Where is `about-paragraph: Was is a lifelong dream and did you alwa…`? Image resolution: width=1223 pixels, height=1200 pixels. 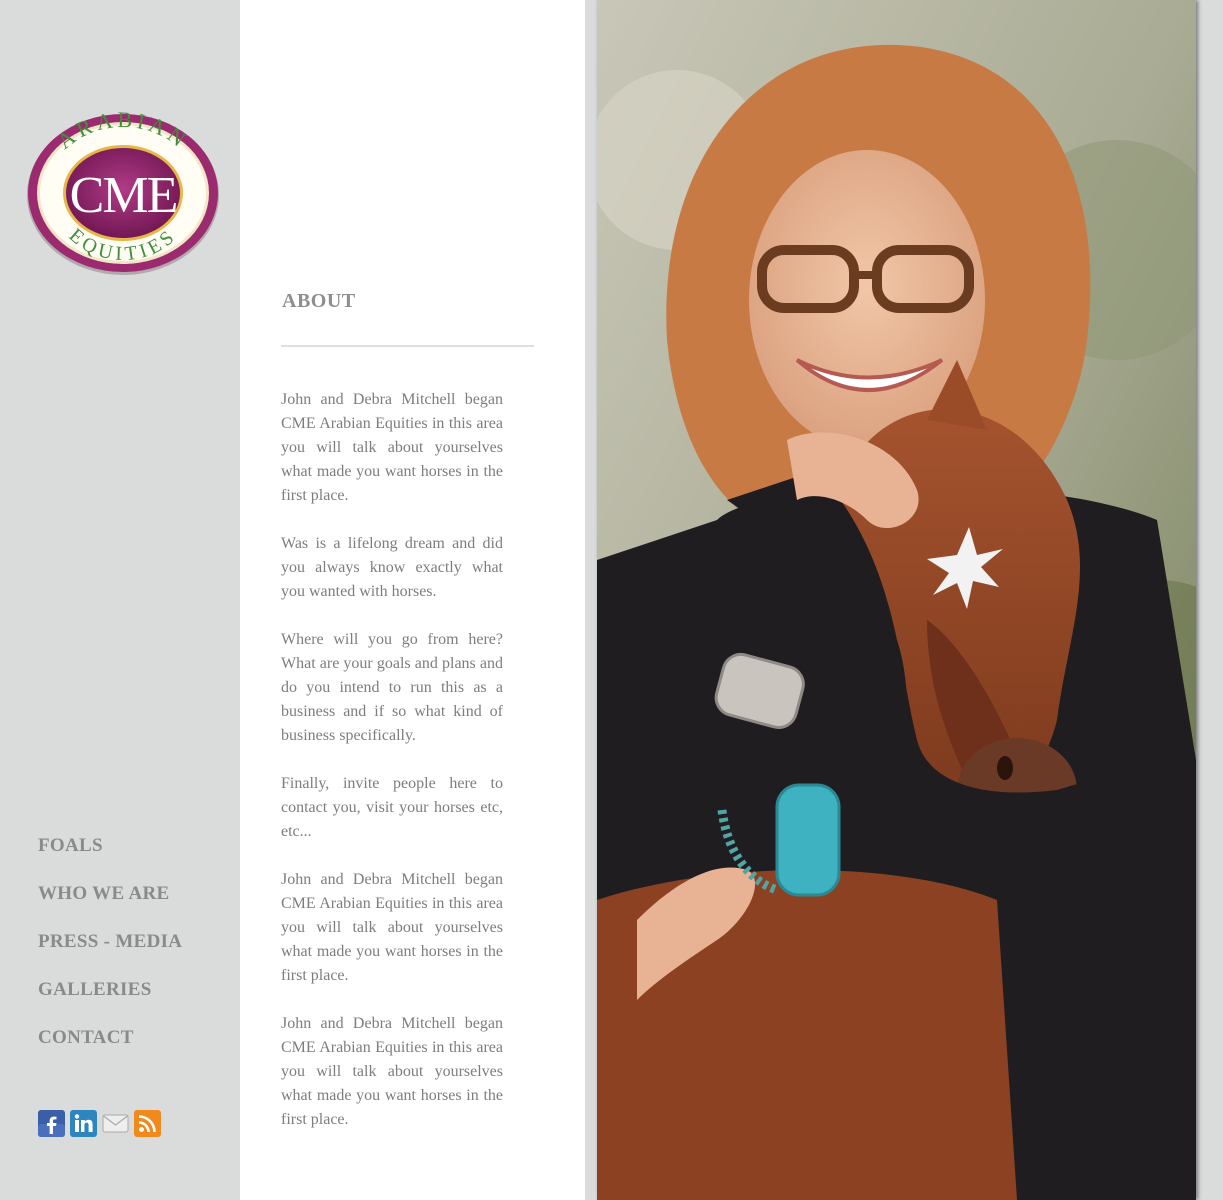
about-paragraph: Was is a lifelong dream and did you alwa… is located at coordinates (392, 567).